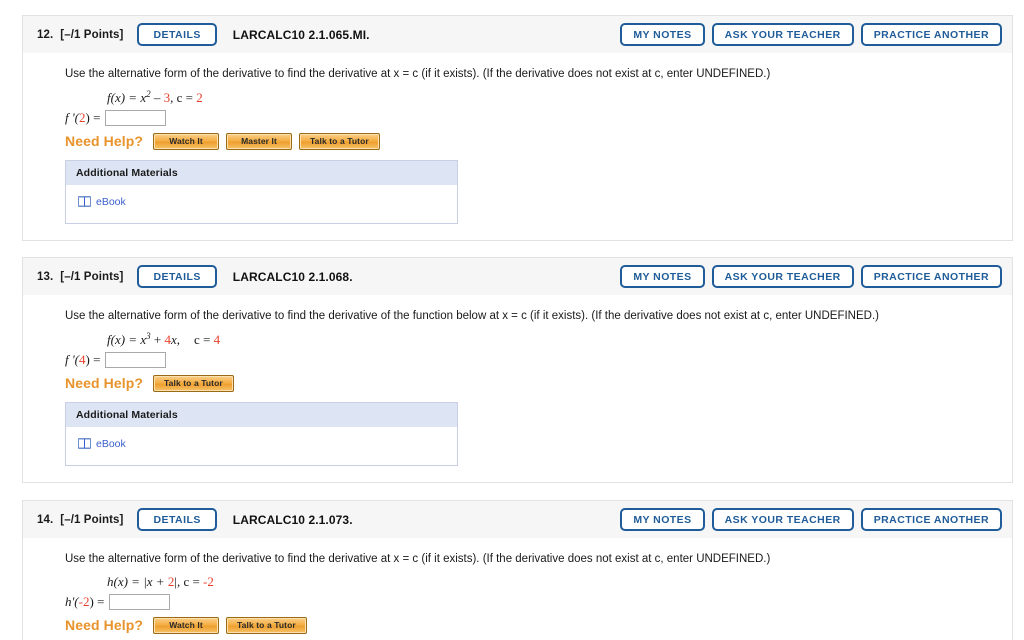 This screenshot has width=1024, height=640. I want to click on need-help-row: Need Help? Talk to a Tutor, so click(538, 383).